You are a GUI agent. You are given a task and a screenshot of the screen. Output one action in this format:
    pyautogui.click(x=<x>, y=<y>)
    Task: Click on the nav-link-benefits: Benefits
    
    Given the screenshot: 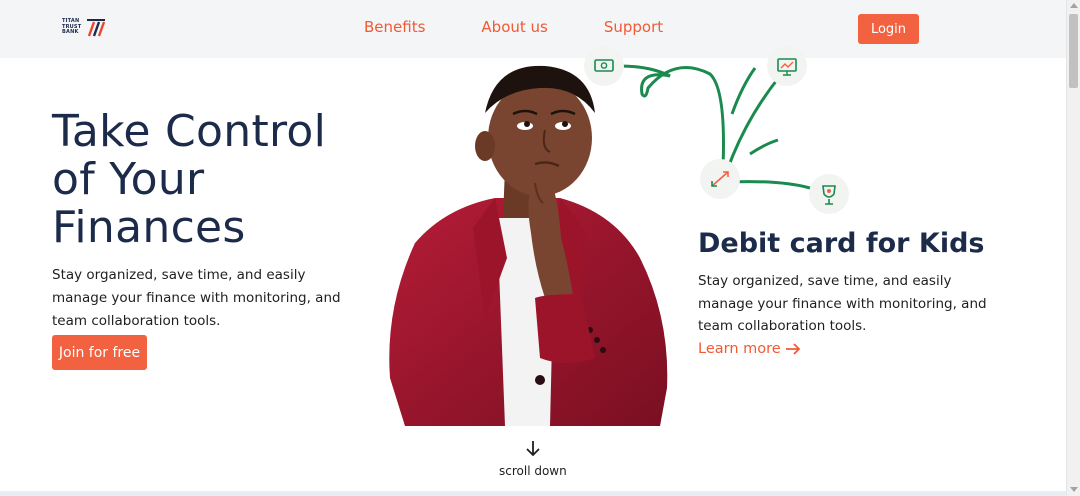 What is the action you would take?
    pyautogui.click(x=394, y=27)
    